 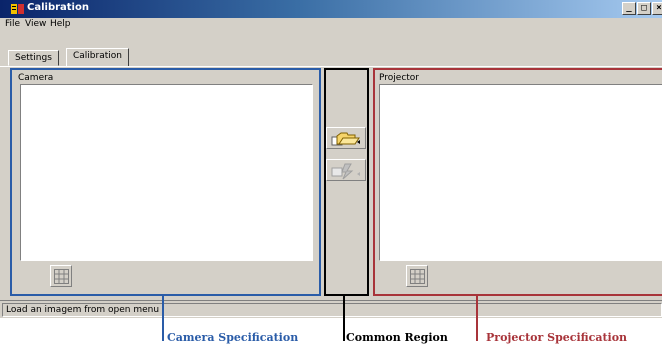 I want to click on status-text: Load an imagem from open menu, so click(x=332, y=310).